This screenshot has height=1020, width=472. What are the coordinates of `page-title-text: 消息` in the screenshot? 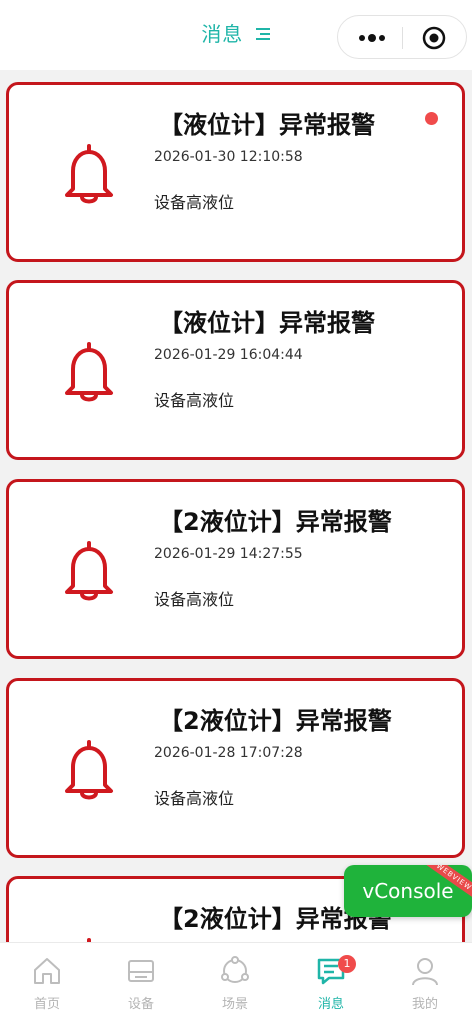 It's located at (222, 34).